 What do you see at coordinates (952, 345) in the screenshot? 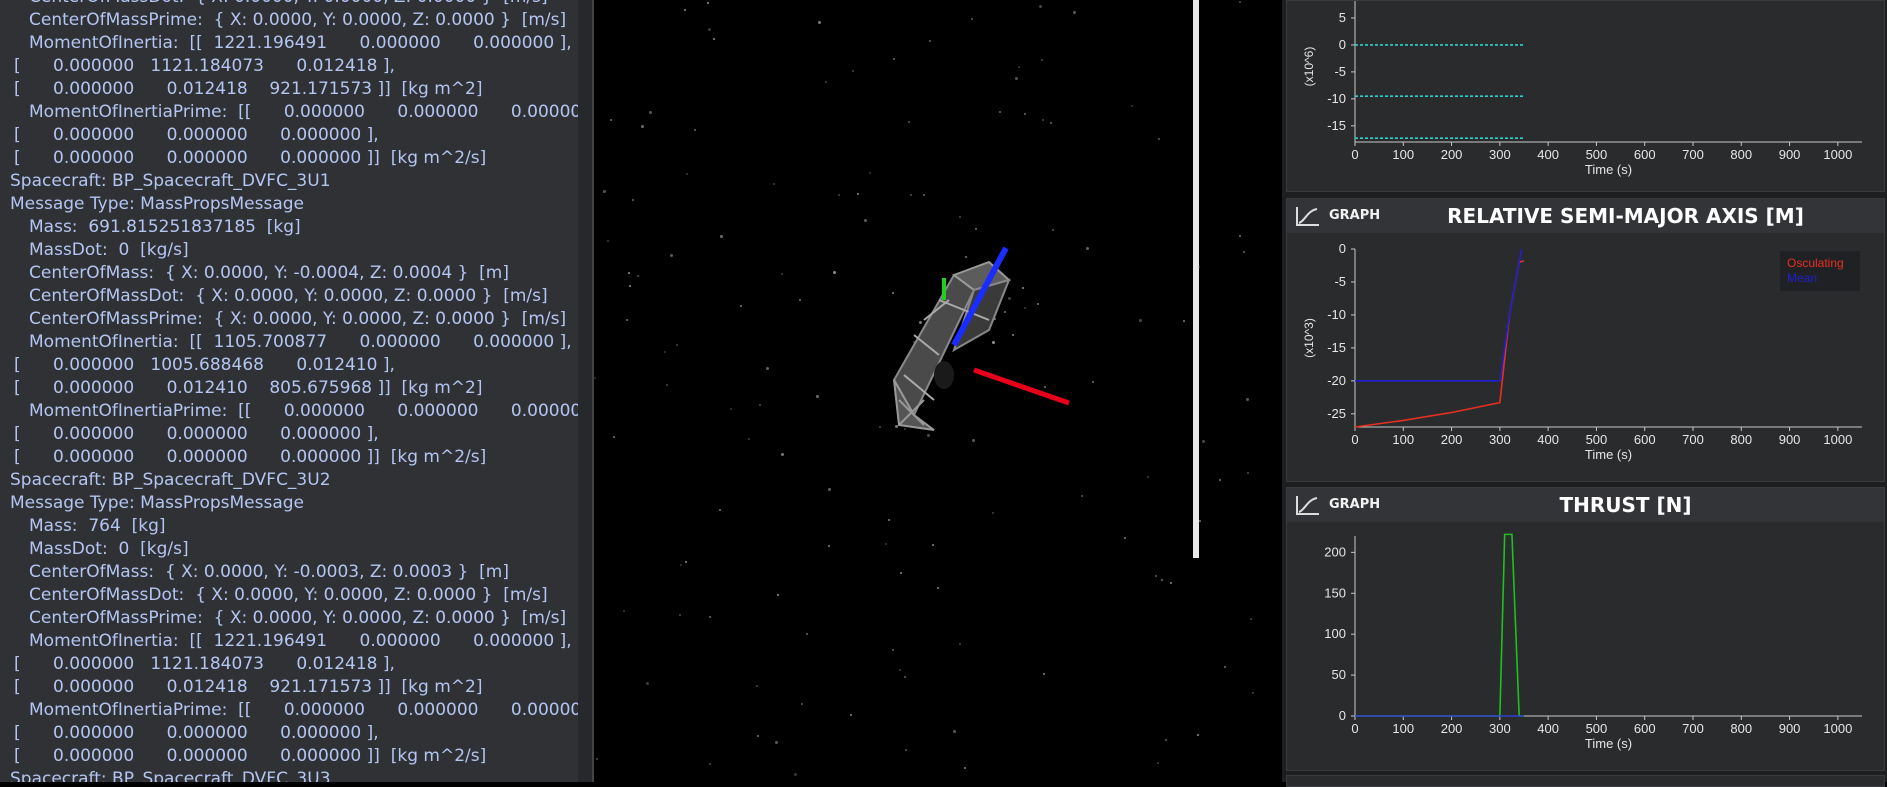
I see `spacecraft-body` at bounding box center [952, 345].